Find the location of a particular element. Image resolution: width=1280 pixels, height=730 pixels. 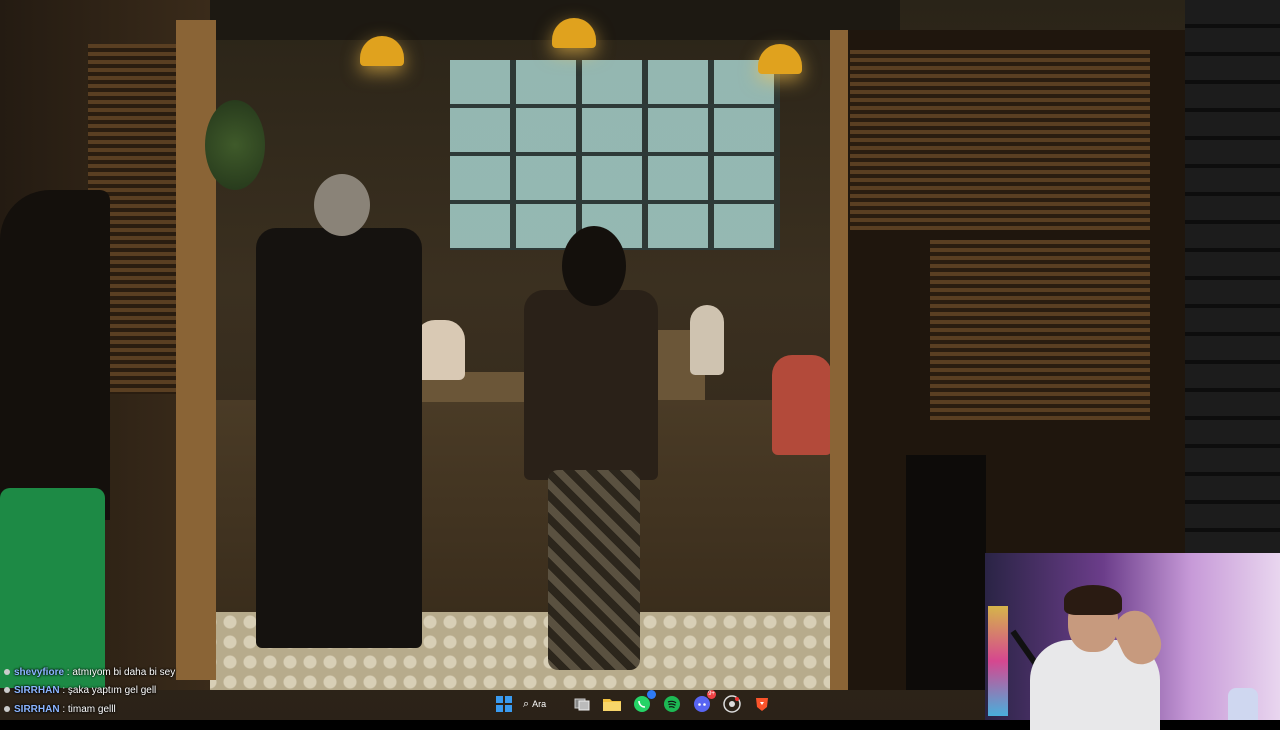

brick-wall is located at coordinates (1232, 280).